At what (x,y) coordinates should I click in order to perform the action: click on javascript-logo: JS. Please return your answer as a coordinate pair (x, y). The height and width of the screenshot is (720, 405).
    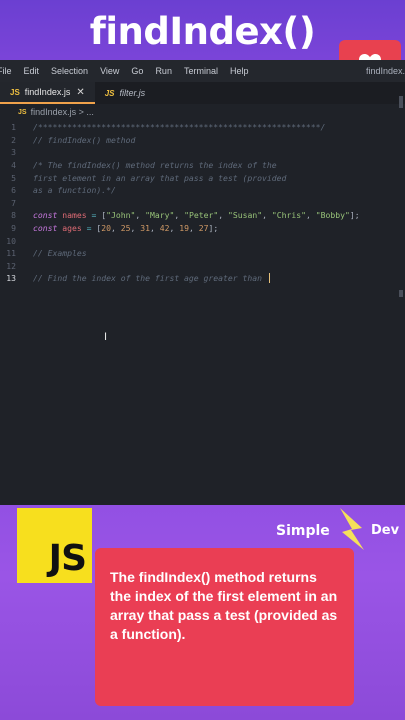
    Looking at the image, I should click on (54, 545).